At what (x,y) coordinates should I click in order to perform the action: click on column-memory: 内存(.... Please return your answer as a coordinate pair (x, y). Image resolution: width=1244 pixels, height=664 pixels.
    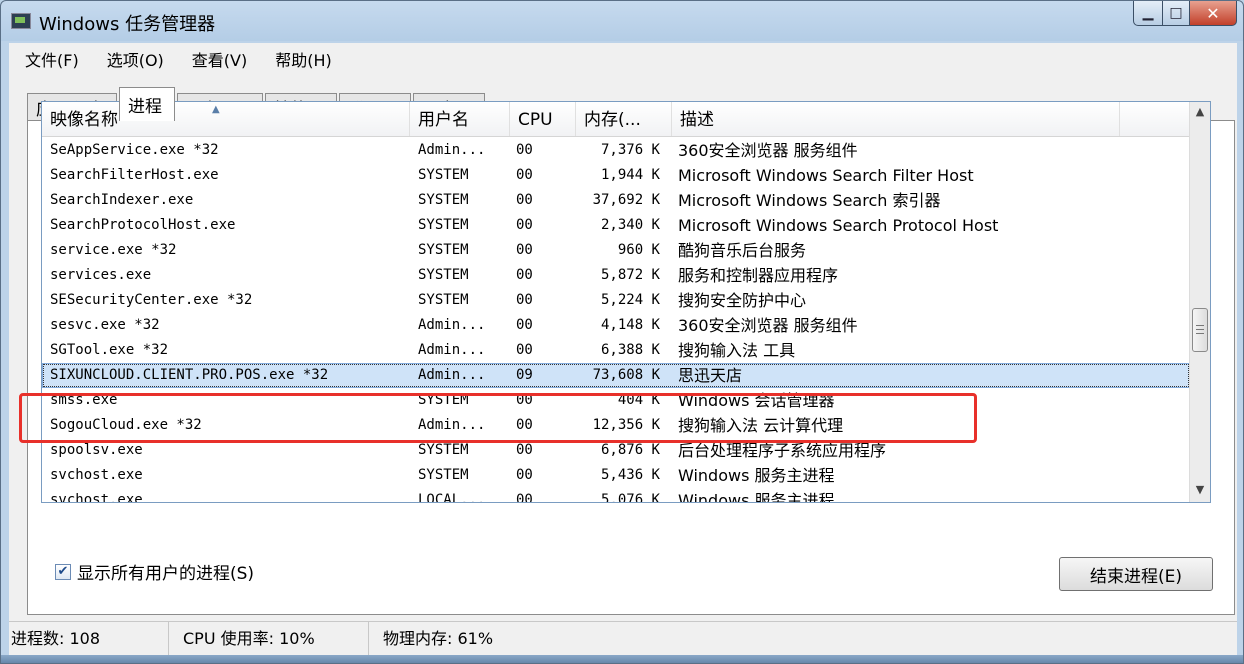
    Looking at the image, I should click on (624, 119).